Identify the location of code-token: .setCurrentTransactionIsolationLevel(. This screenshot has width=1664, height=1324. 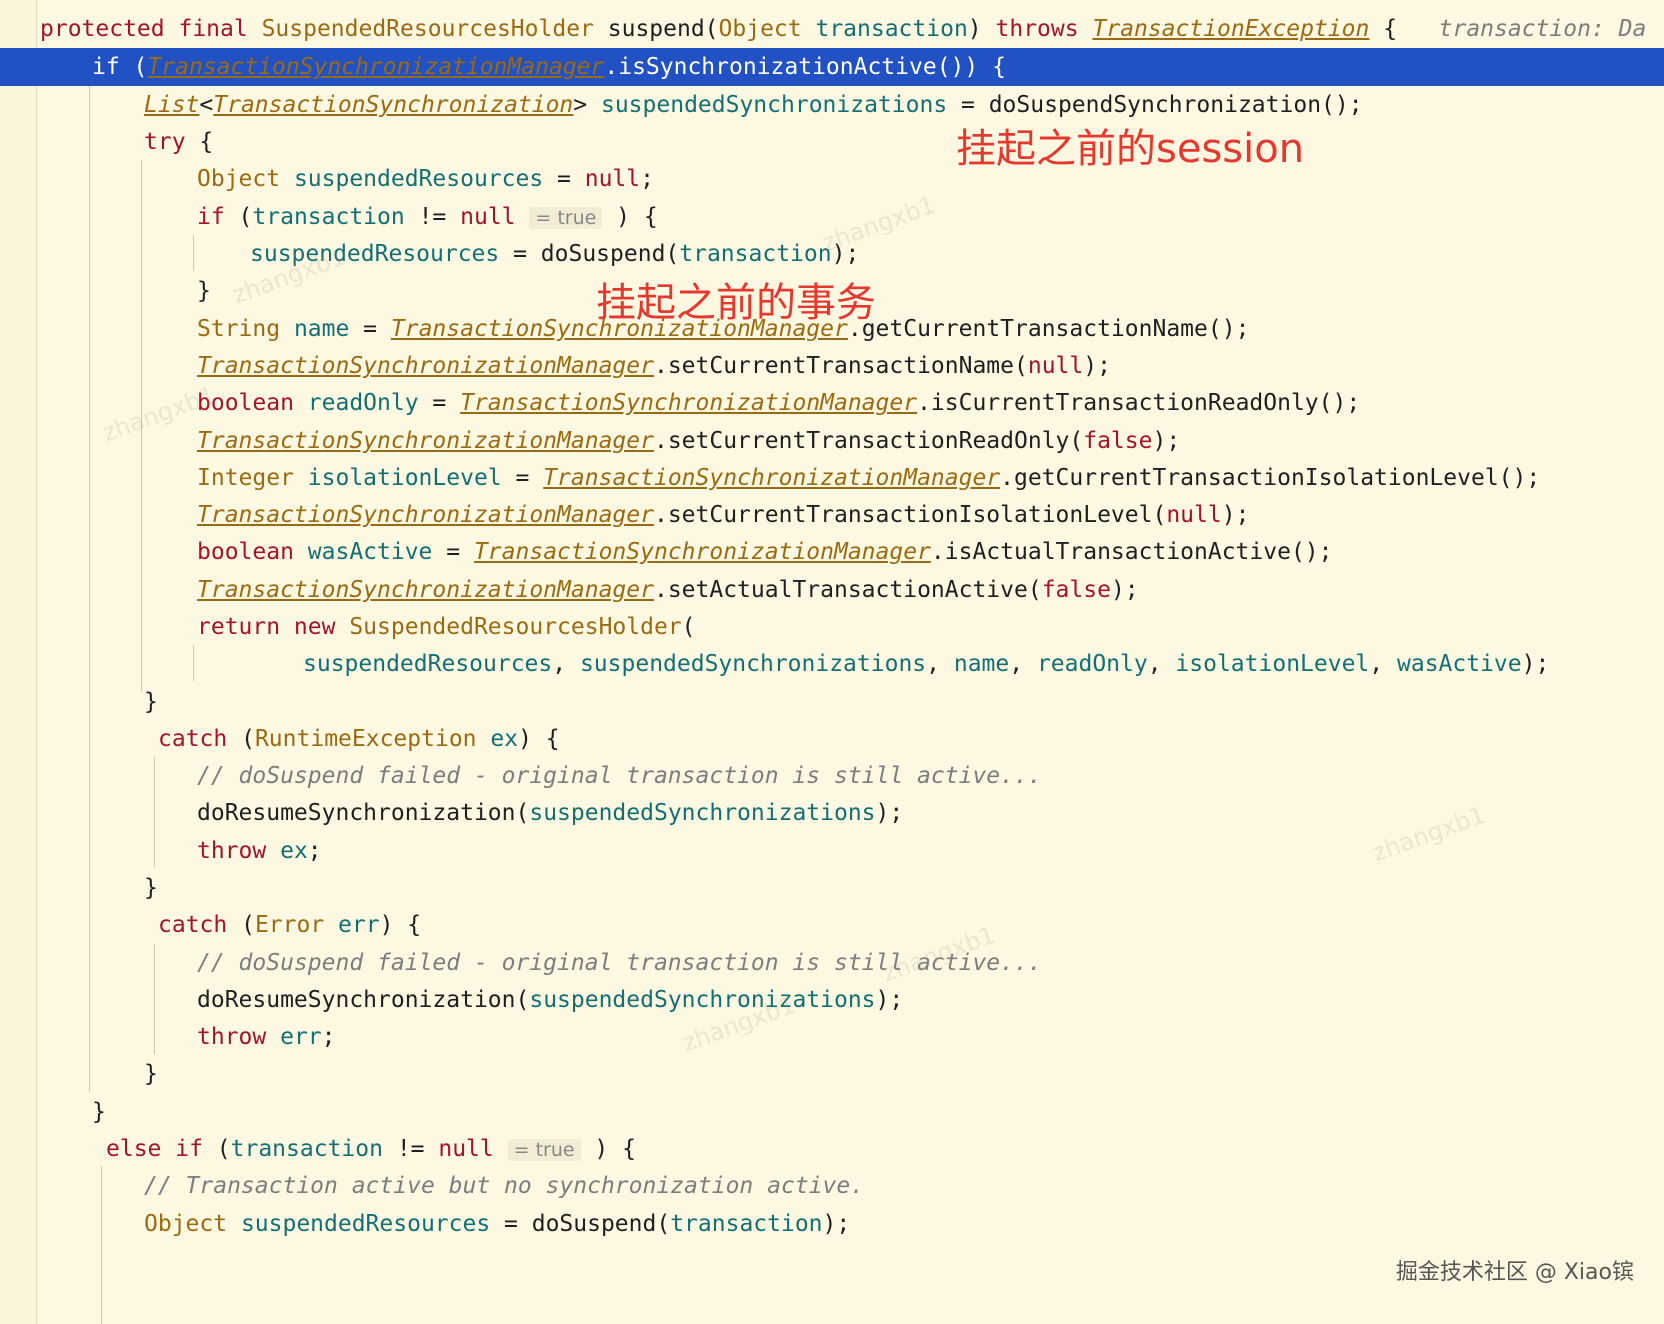
(910, 515).